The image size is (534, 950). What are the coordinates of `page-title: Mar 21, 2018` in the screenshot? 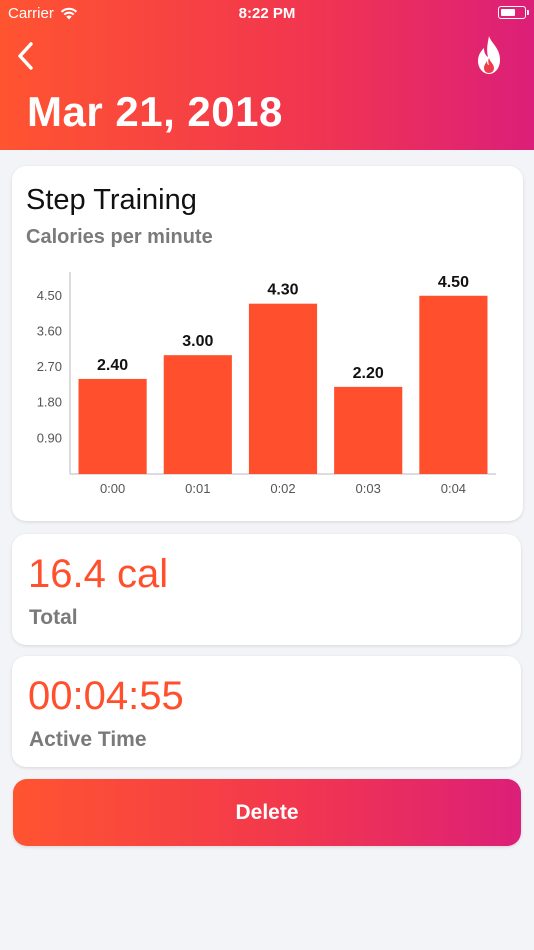 It's located at (155, 111).